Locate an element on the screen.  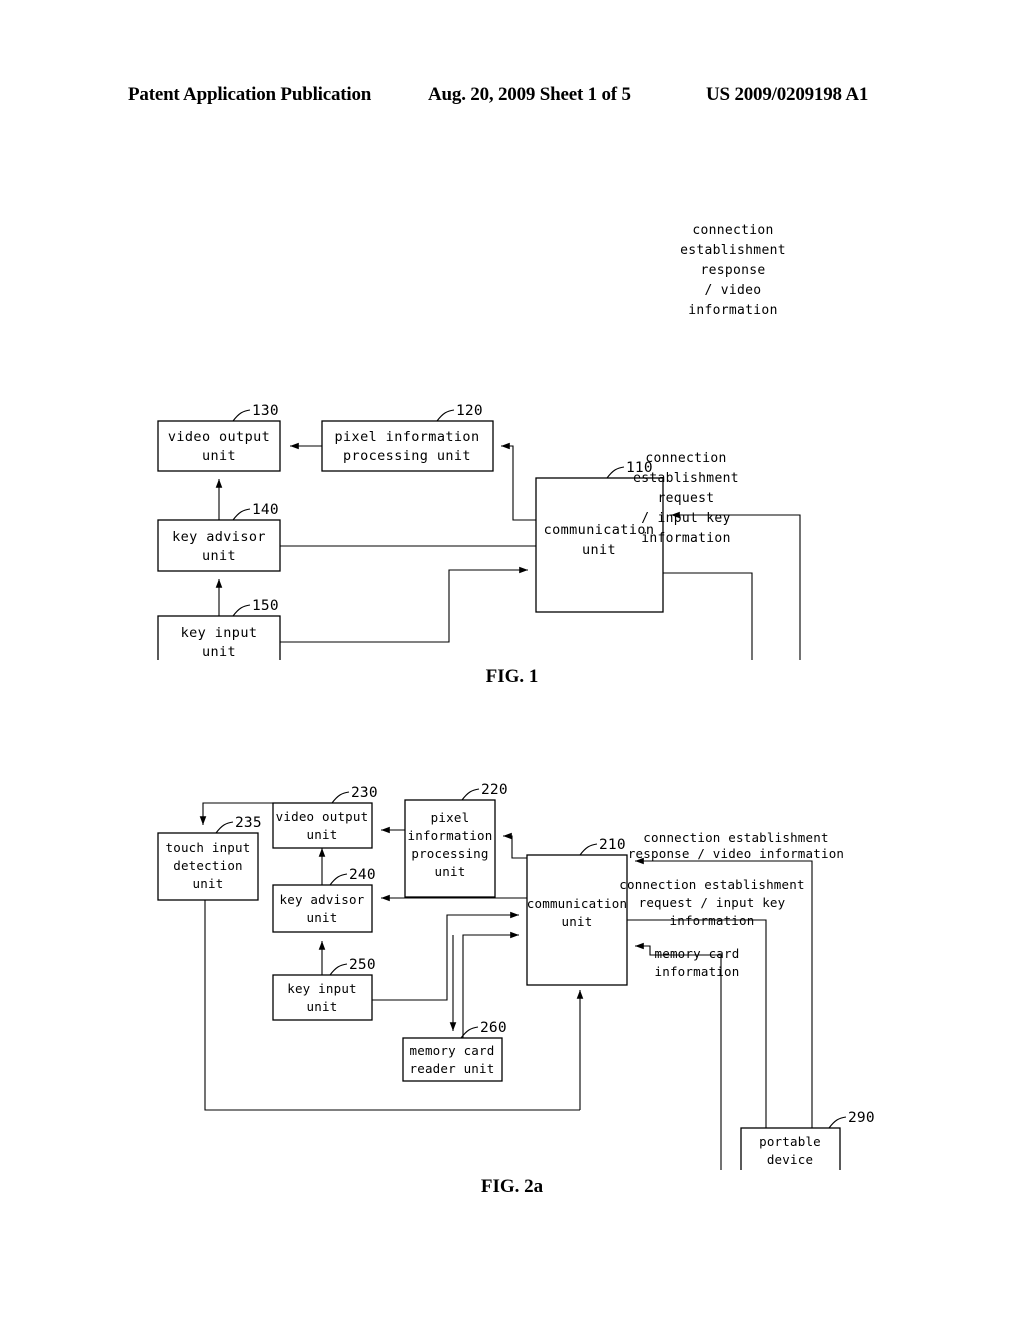
block-260-line-2: reader unit is located at coordinates (452, 1068).